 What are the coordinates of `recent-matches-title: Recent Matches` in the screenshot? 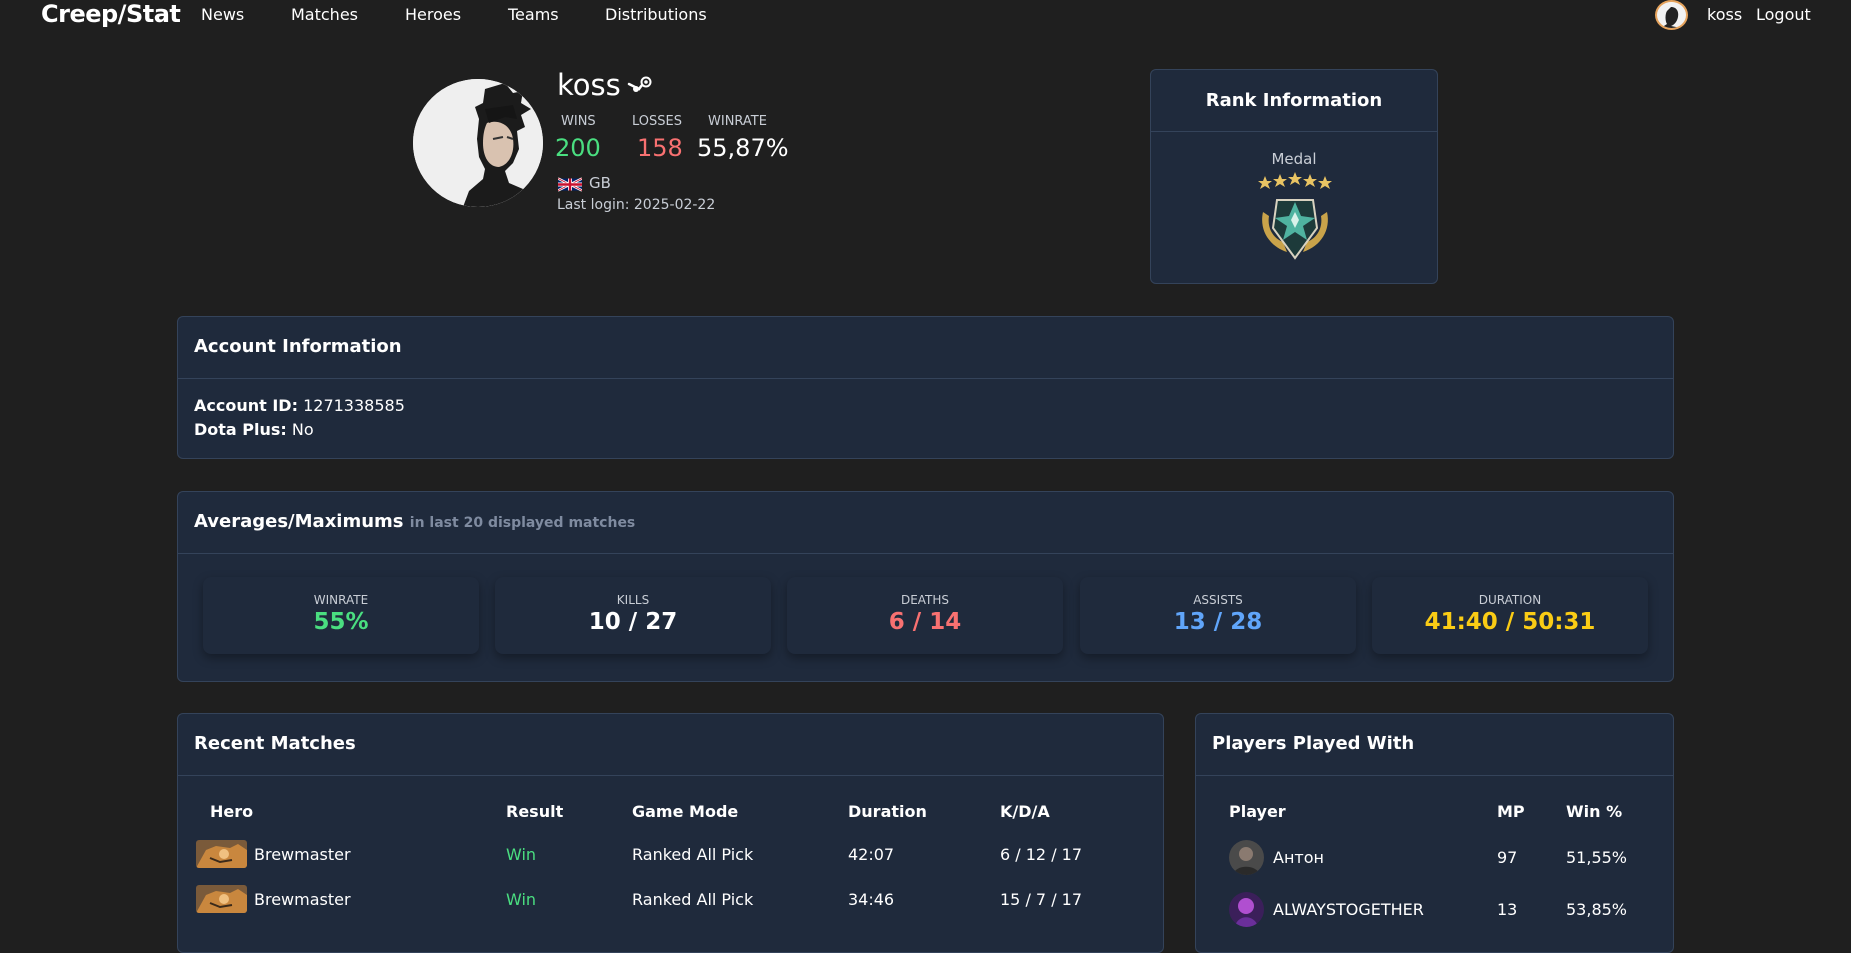 It's located at (275, 743).